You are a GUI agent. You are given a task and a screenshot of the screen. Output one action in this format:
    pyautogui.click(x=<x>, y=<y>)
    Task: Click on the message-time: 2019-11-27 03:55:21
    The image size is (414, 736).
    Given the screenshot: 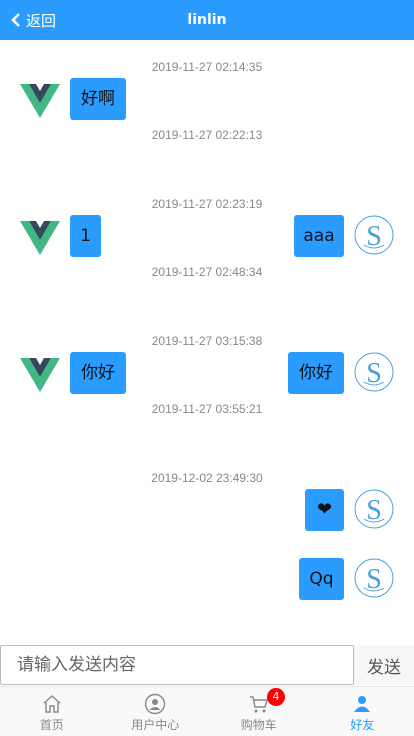 What is the action you would take?
    pyautogui.click(x=207, y=409)
    